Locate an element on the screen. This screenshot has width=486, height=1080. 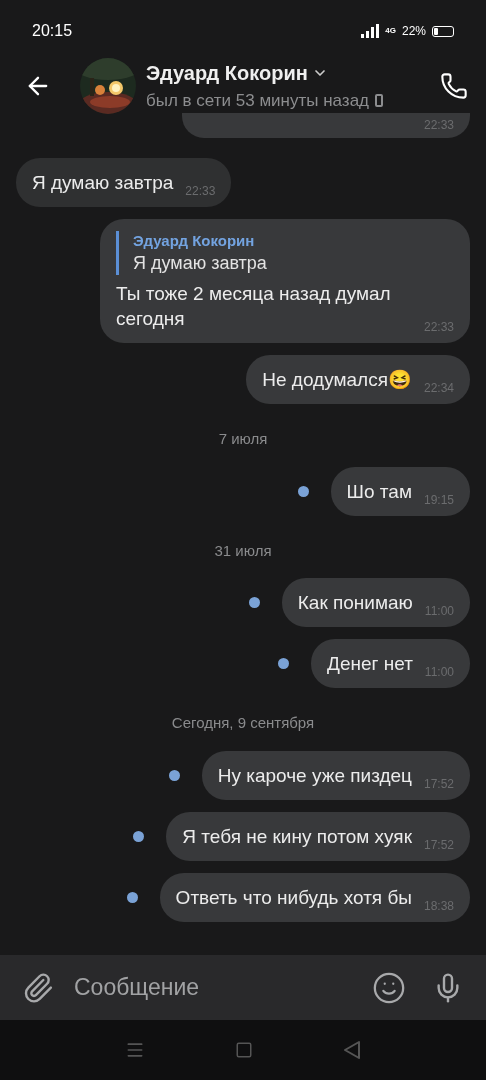
message-composer: Сообщение is located at coordinates (243, 987).